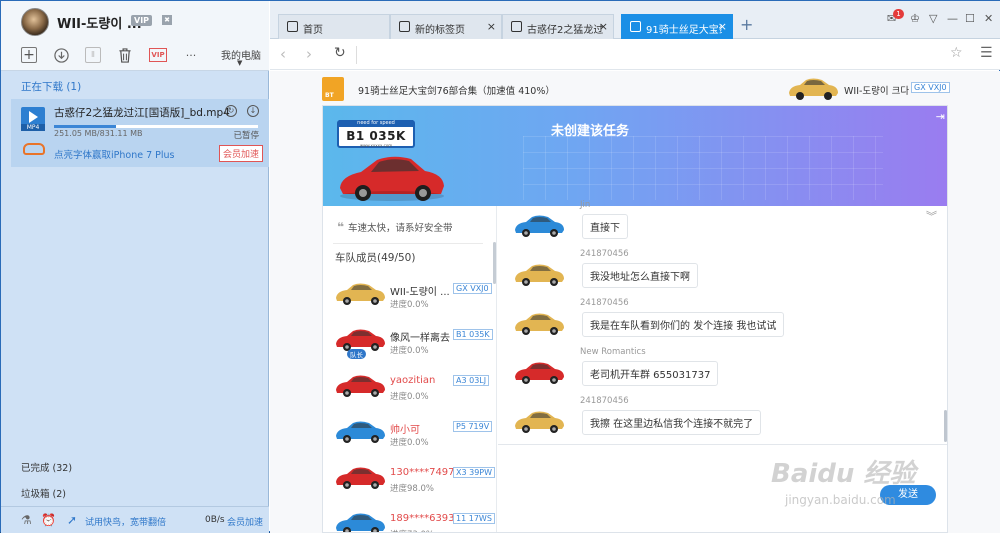 The image size is (1000, 533). Describe the element at coordinates (986, 53) in the screenshot. I see `menu-icon: ☰` at that location.